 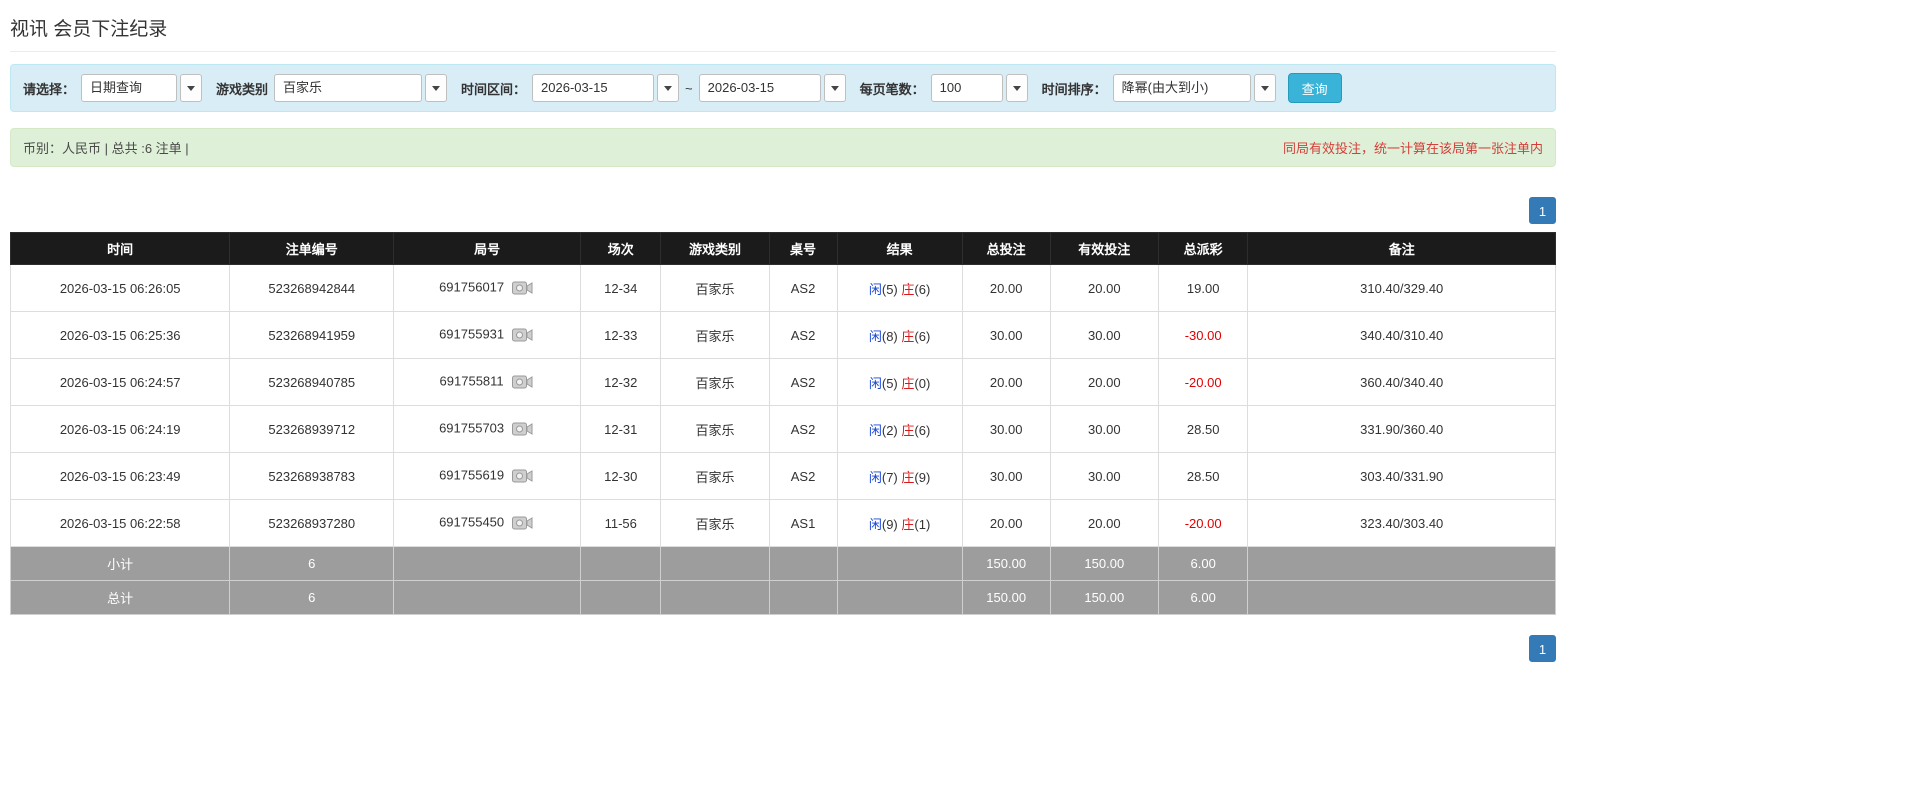 What do you see at coordinates (803, 523) in the screenshot?
I see `cell-table-no: AS1` at bounding box center [803, 523].